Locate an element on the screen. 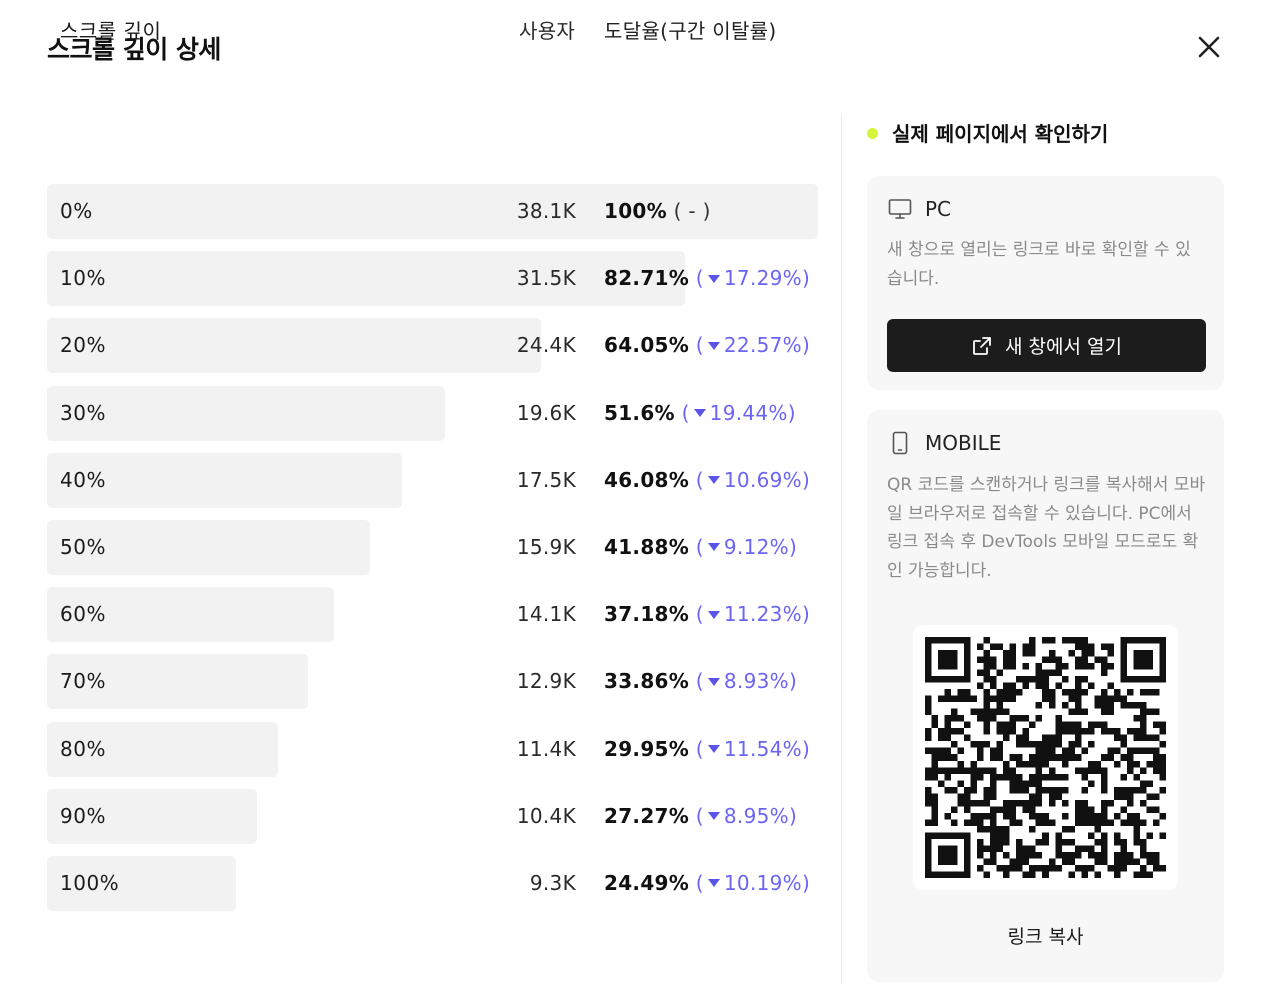 The height and width of the screenshot is (1004, 1272). reach-percent: 41.88% is located at coordinates (647, 546).